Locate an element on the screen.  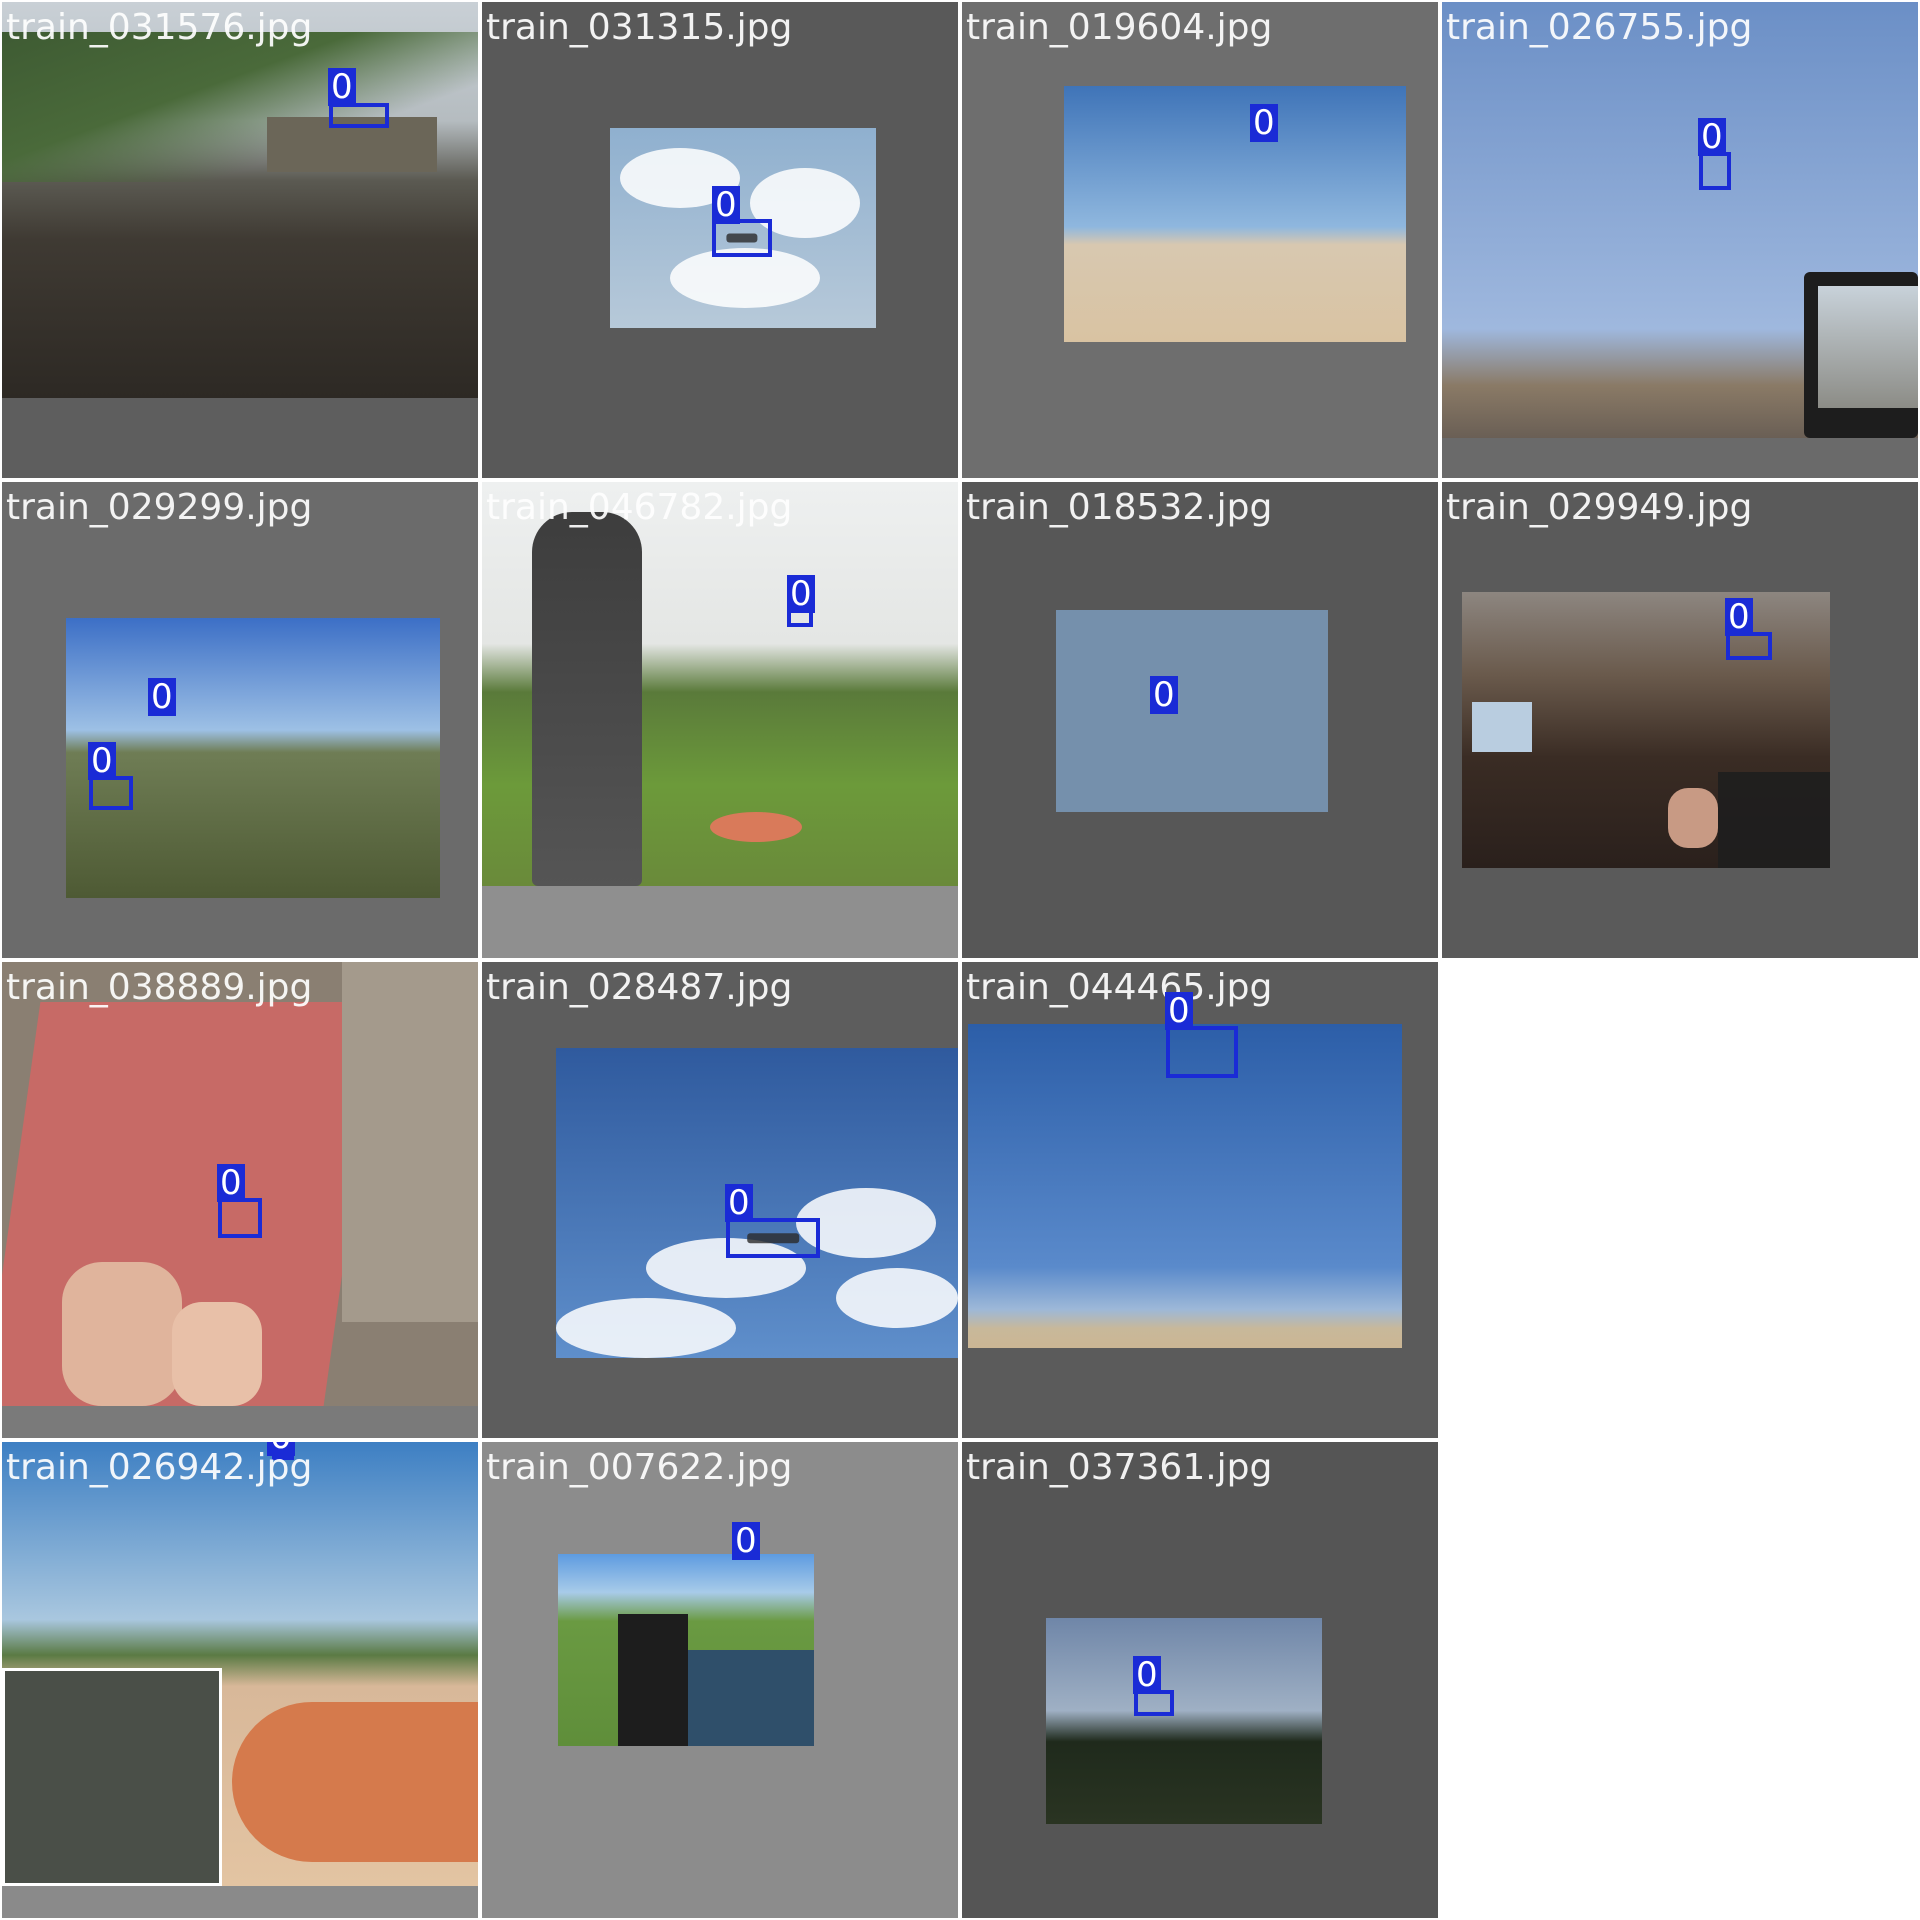
tile-filename: train_044465.jpg is located at coordinates (1119, 987).